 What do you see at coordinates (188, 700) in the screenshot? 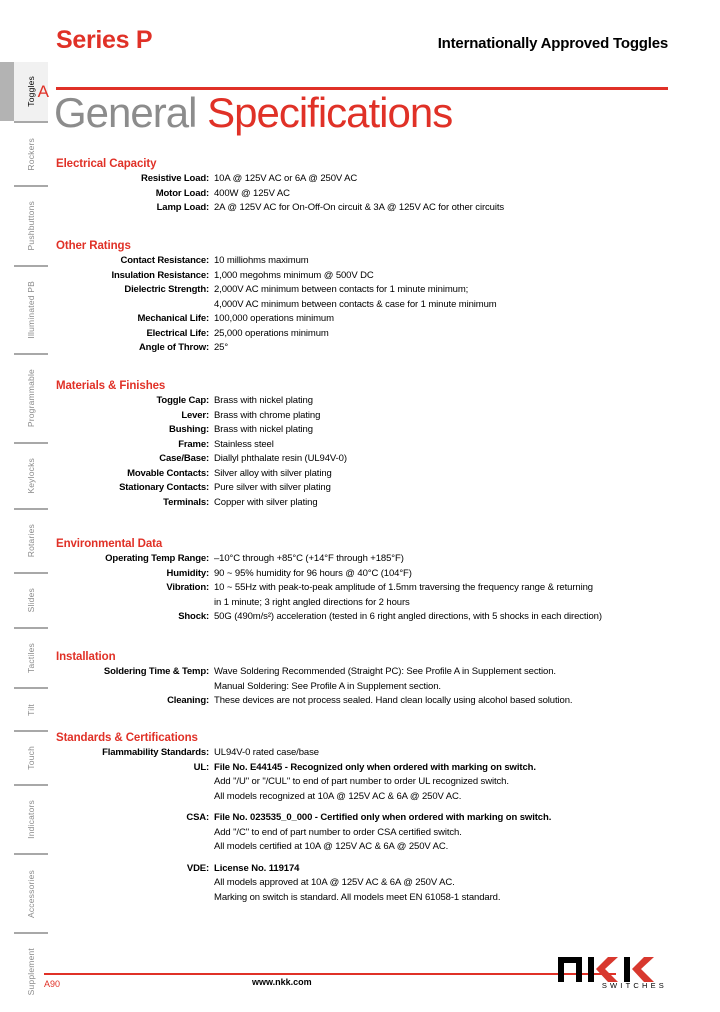
I see `spec-label: Cleaning:` at bounding box center [188, 700].